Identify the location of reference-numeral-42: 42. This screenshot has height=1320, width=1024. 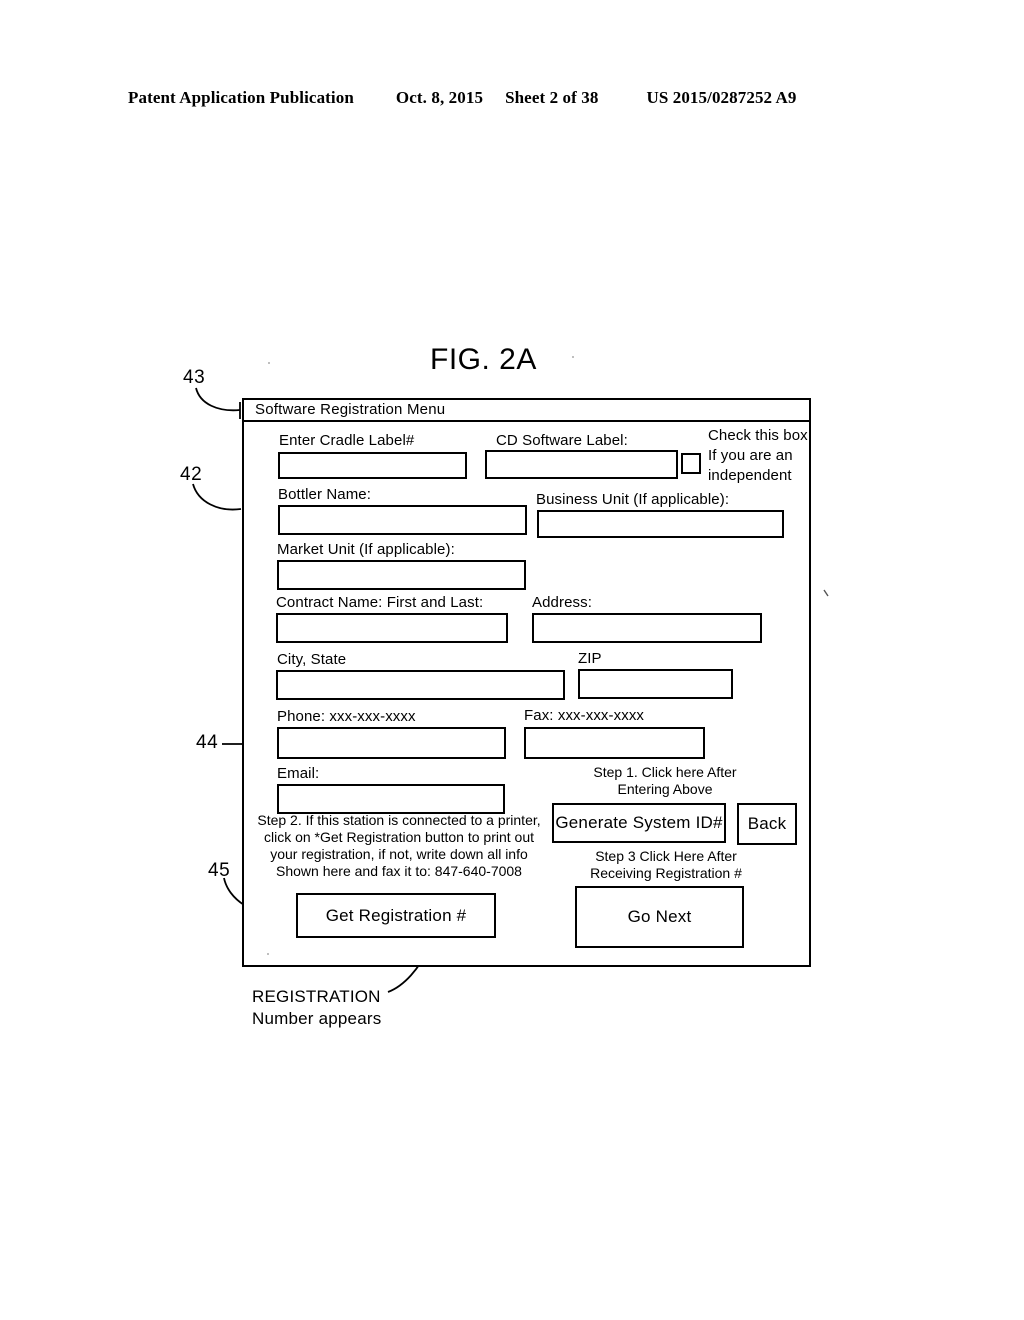
(191, 474).